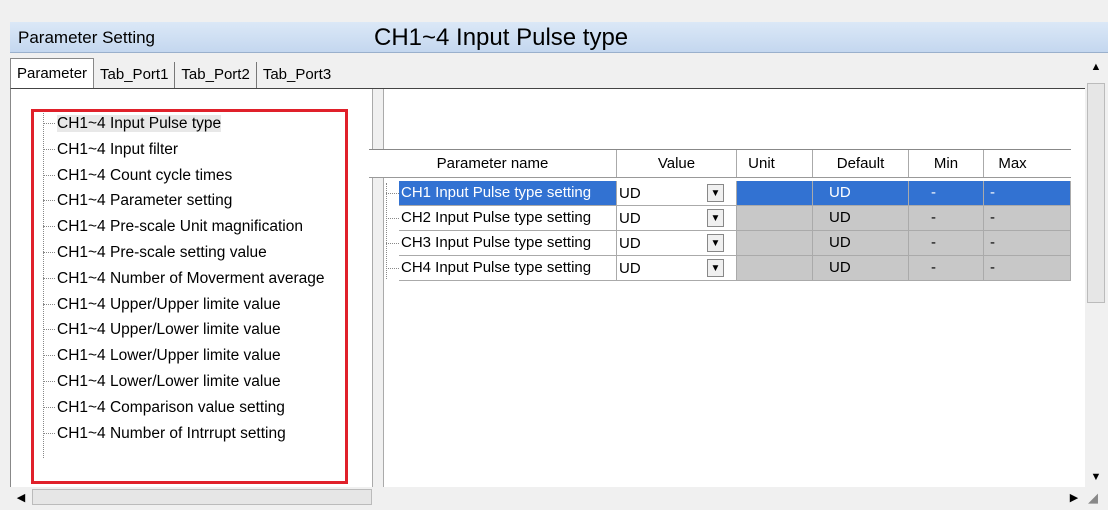  I want to click on section-title: CH1~4 Input Pulse type, so click(501, 37).